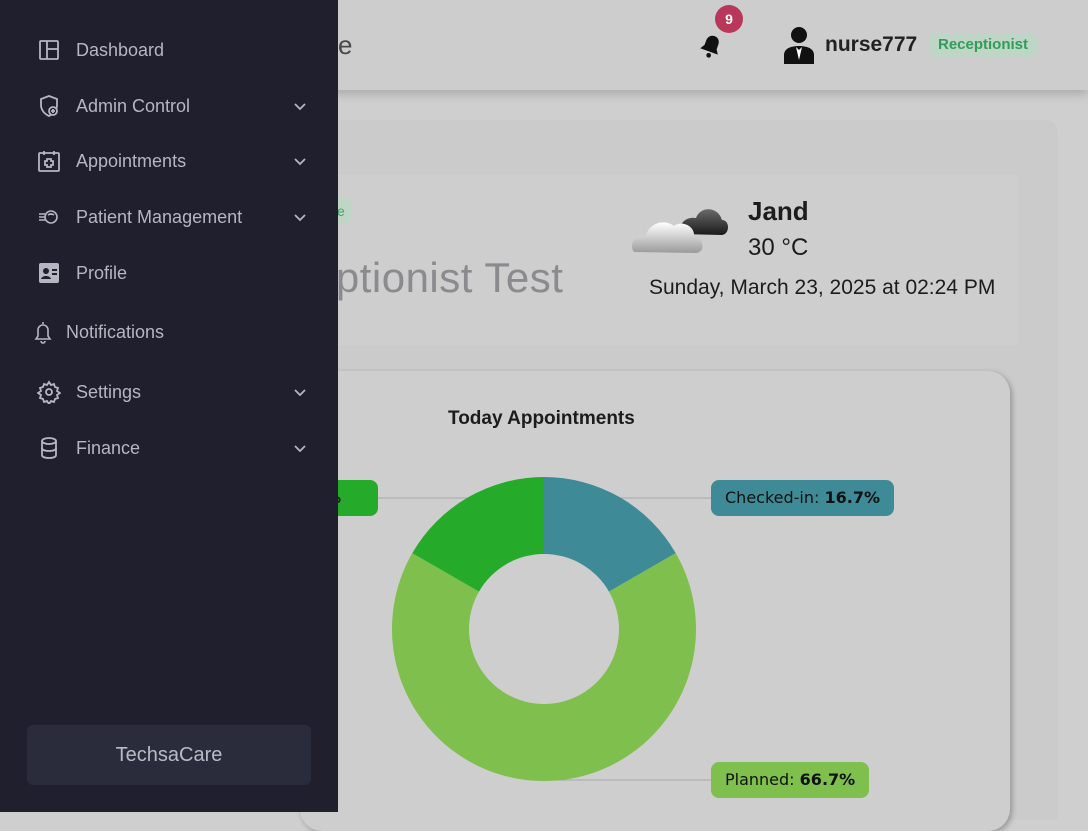 Image resolution: width=1088 pixels, height=831 pixels. What do you see at coordinates (177, 50) in the screenshot?
I see `sidebar-item-dashboard: Dashboard` at bounding box center [177, 50].